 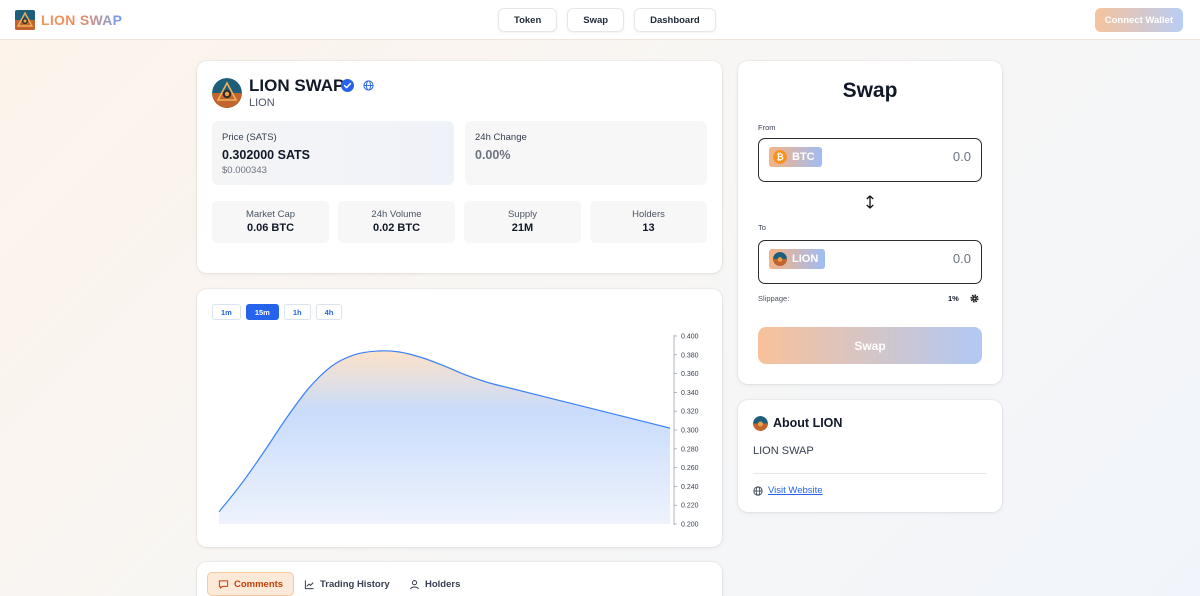 I want to click on brand: LION SWAP, so click(x=68, y=20).